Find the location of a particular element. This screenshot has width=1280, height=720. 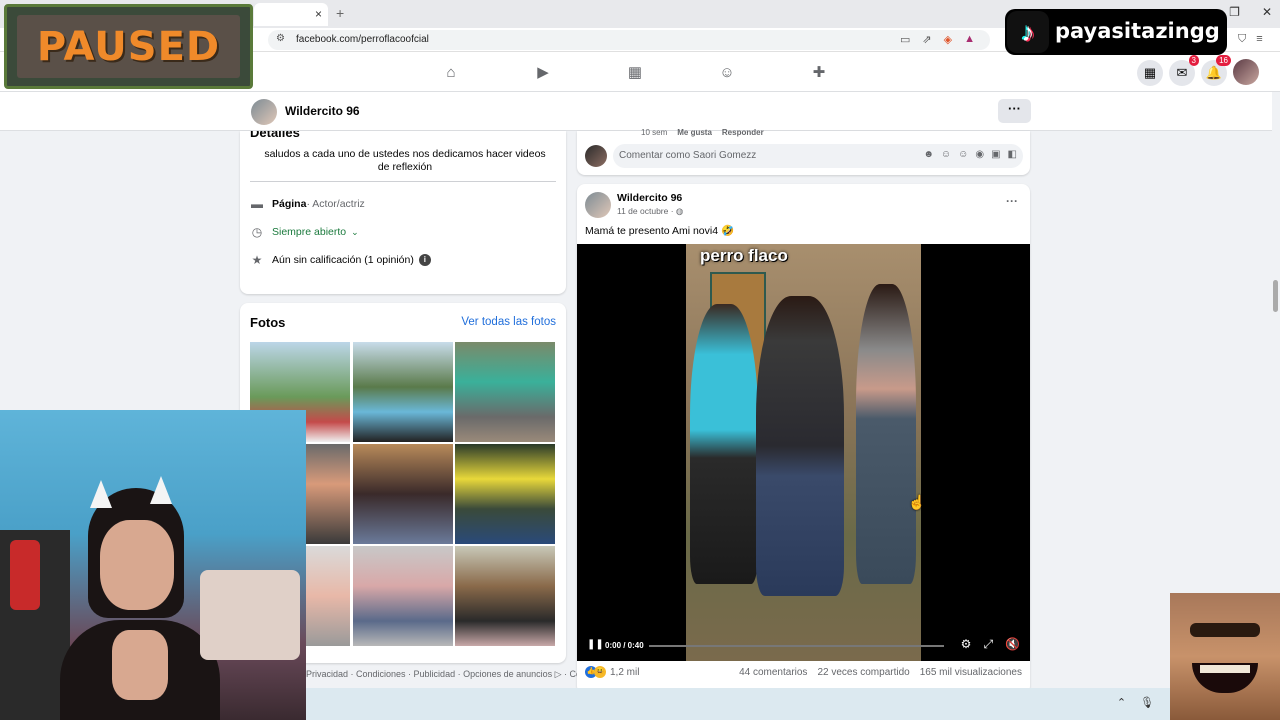

browser-menu-area: ⛉ ≡ is located at coordinates (1250, 39).